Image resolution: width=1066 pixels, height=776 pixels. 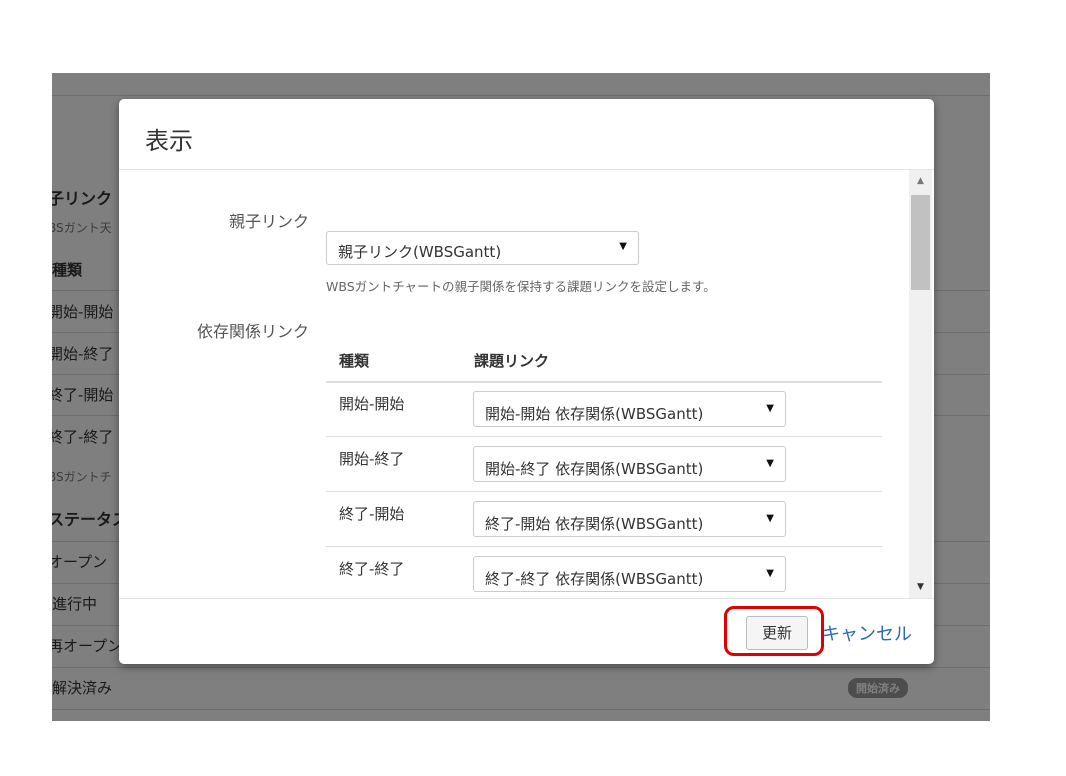 I want to click on link-select-value: 開始-開始 依存関係(WBSGantt), so click(x=594, y=414).